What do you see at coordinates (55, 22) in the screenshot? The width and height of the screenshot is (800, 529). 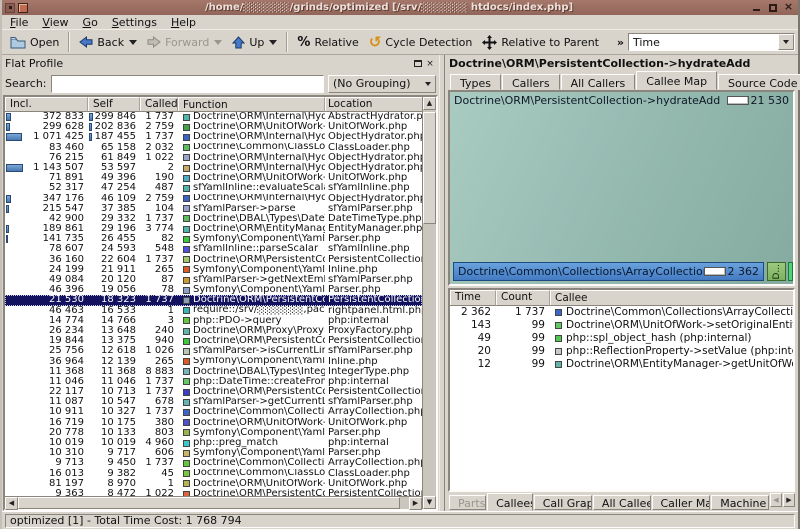 I see `menu-view: View` at bounding box center [55, 22].